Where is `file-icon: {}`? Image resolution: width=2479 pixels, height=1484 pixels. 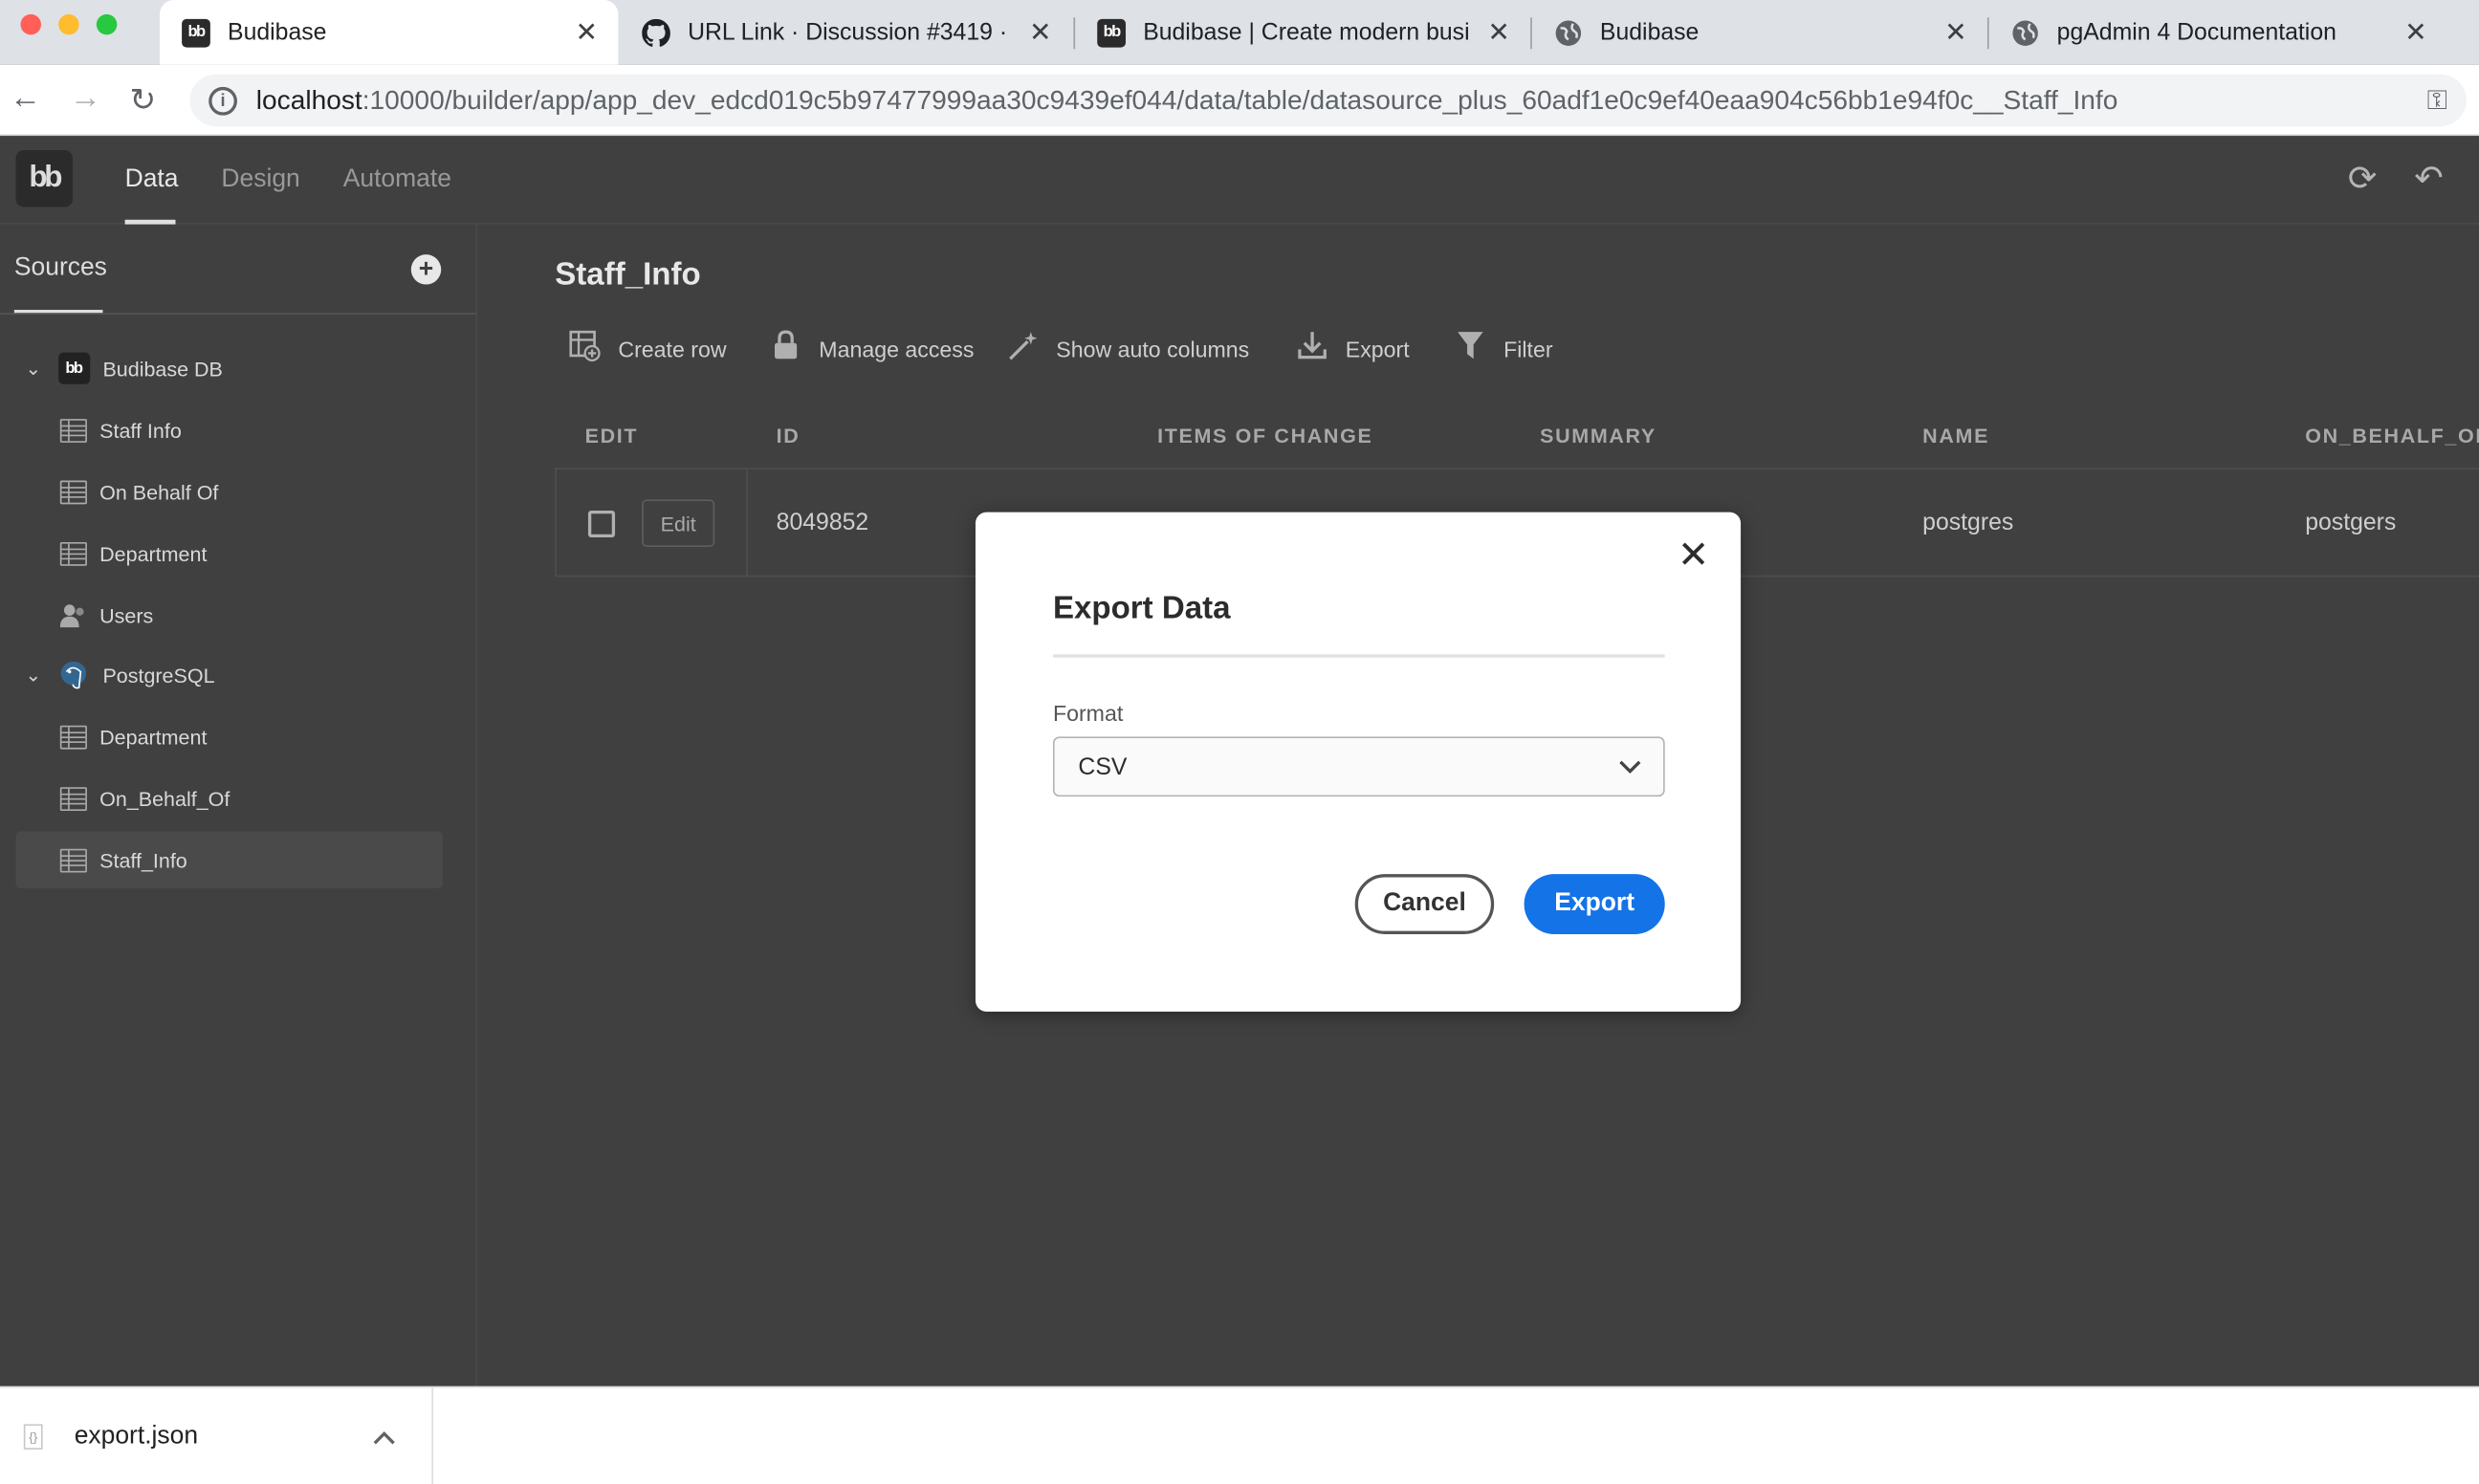 file-icon: {} is located at coordinates (33, 1437).